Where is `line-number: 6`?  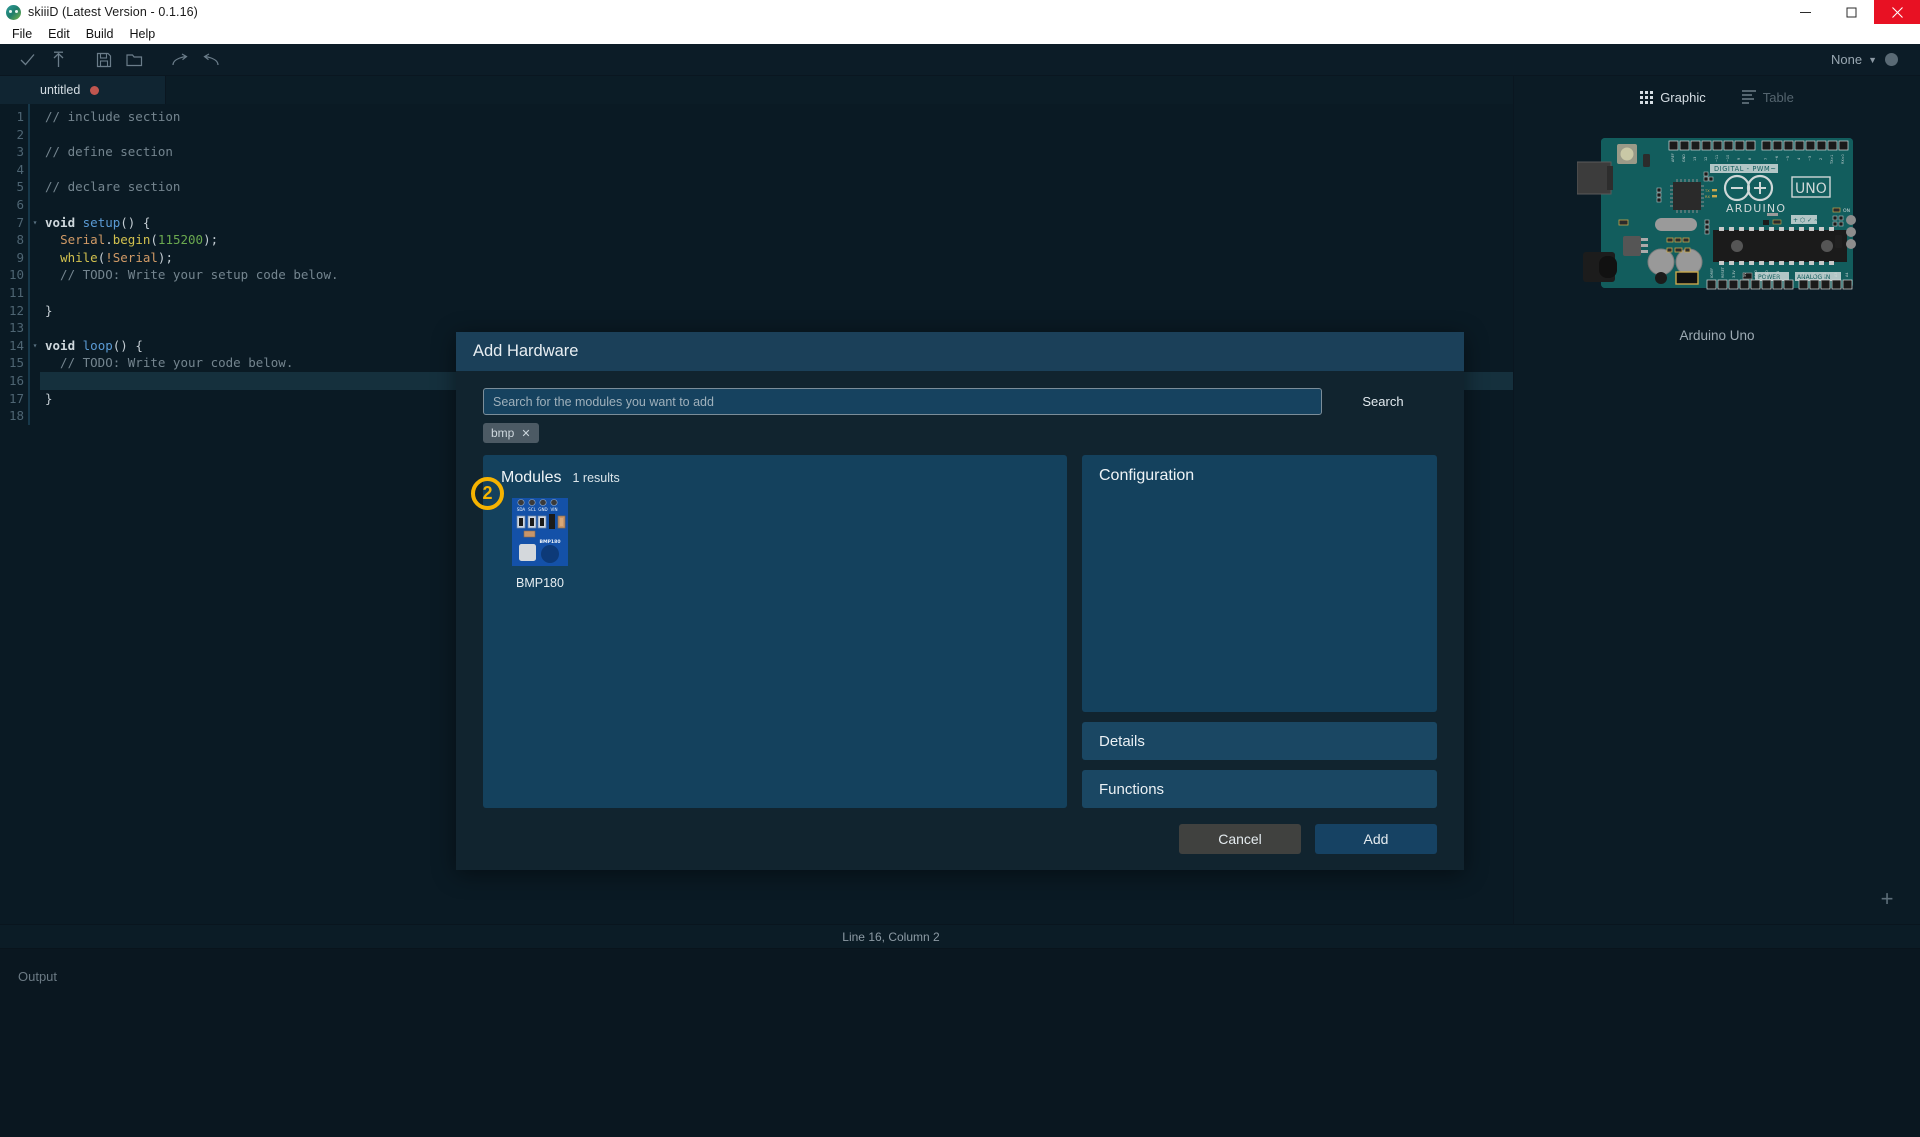
line-number: 6 is located at coordinates (20, 204).